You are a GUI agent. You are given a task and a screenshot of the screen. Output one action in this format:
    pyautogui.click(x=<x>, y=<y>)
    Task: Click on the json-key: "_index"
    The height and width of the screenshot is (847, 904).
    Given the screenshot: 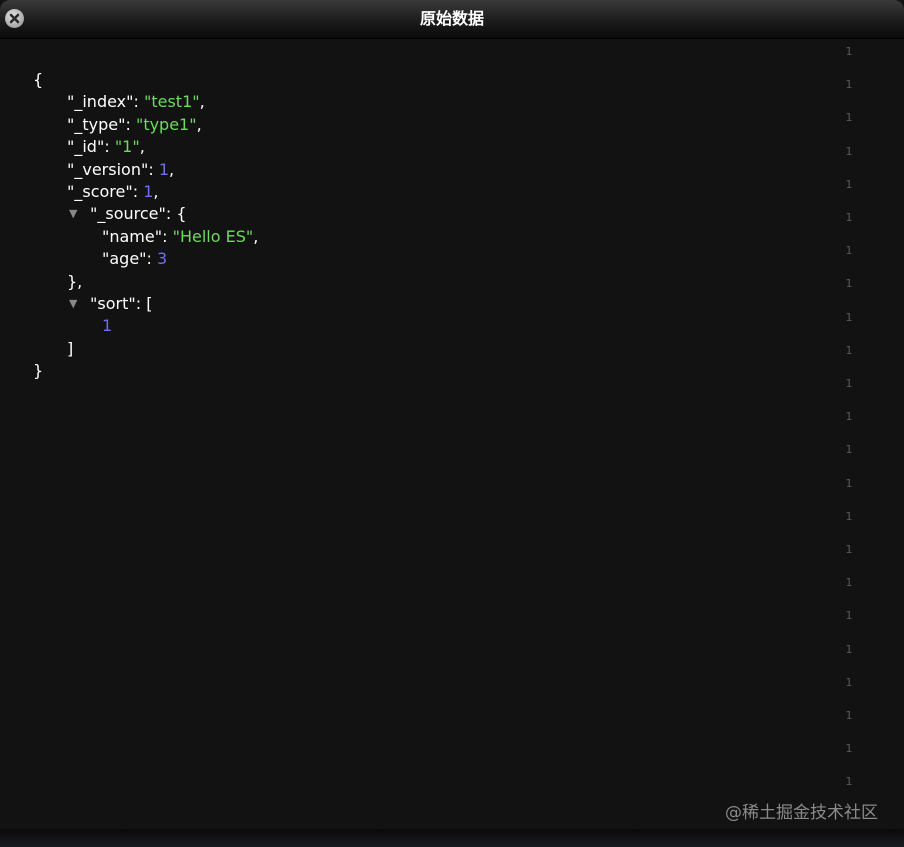 What is the action you would take?
    pyautogui.click(x=100, y=102)
    